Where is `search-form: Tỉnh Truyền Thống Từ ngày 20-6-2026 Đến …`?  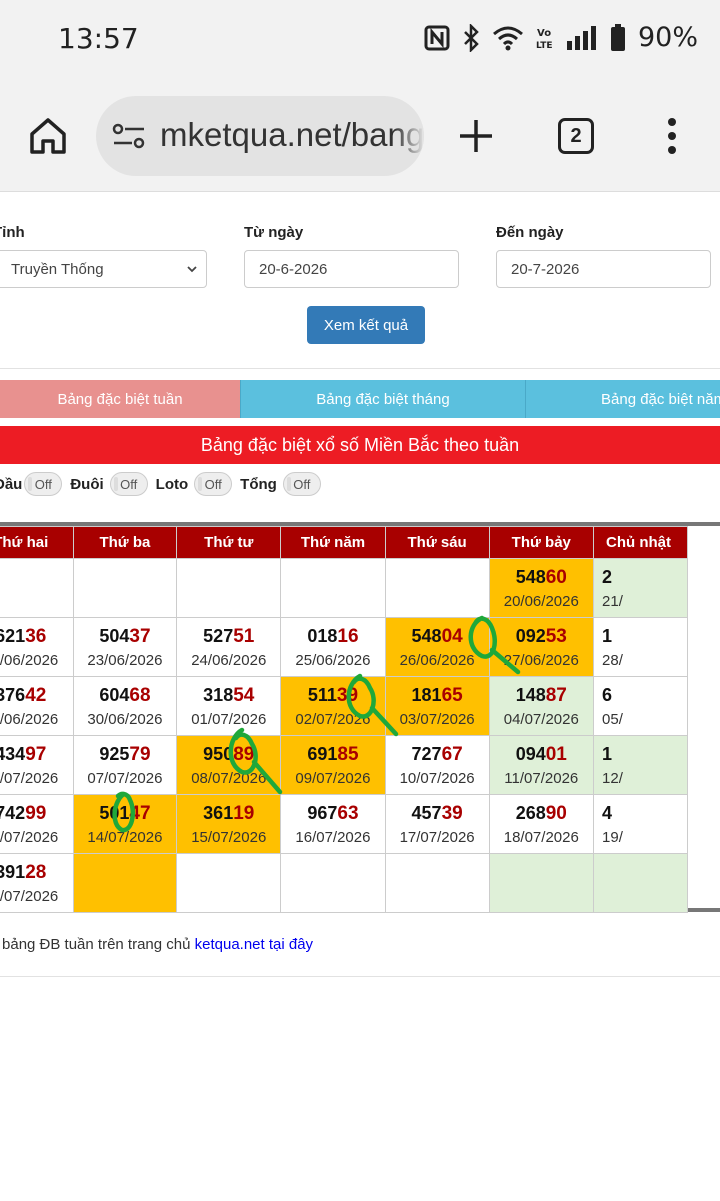
search-form: Tỉnh Truyền Thống Từ ngày 20-6-2026 Đến … is located at coordinates (360, 280).